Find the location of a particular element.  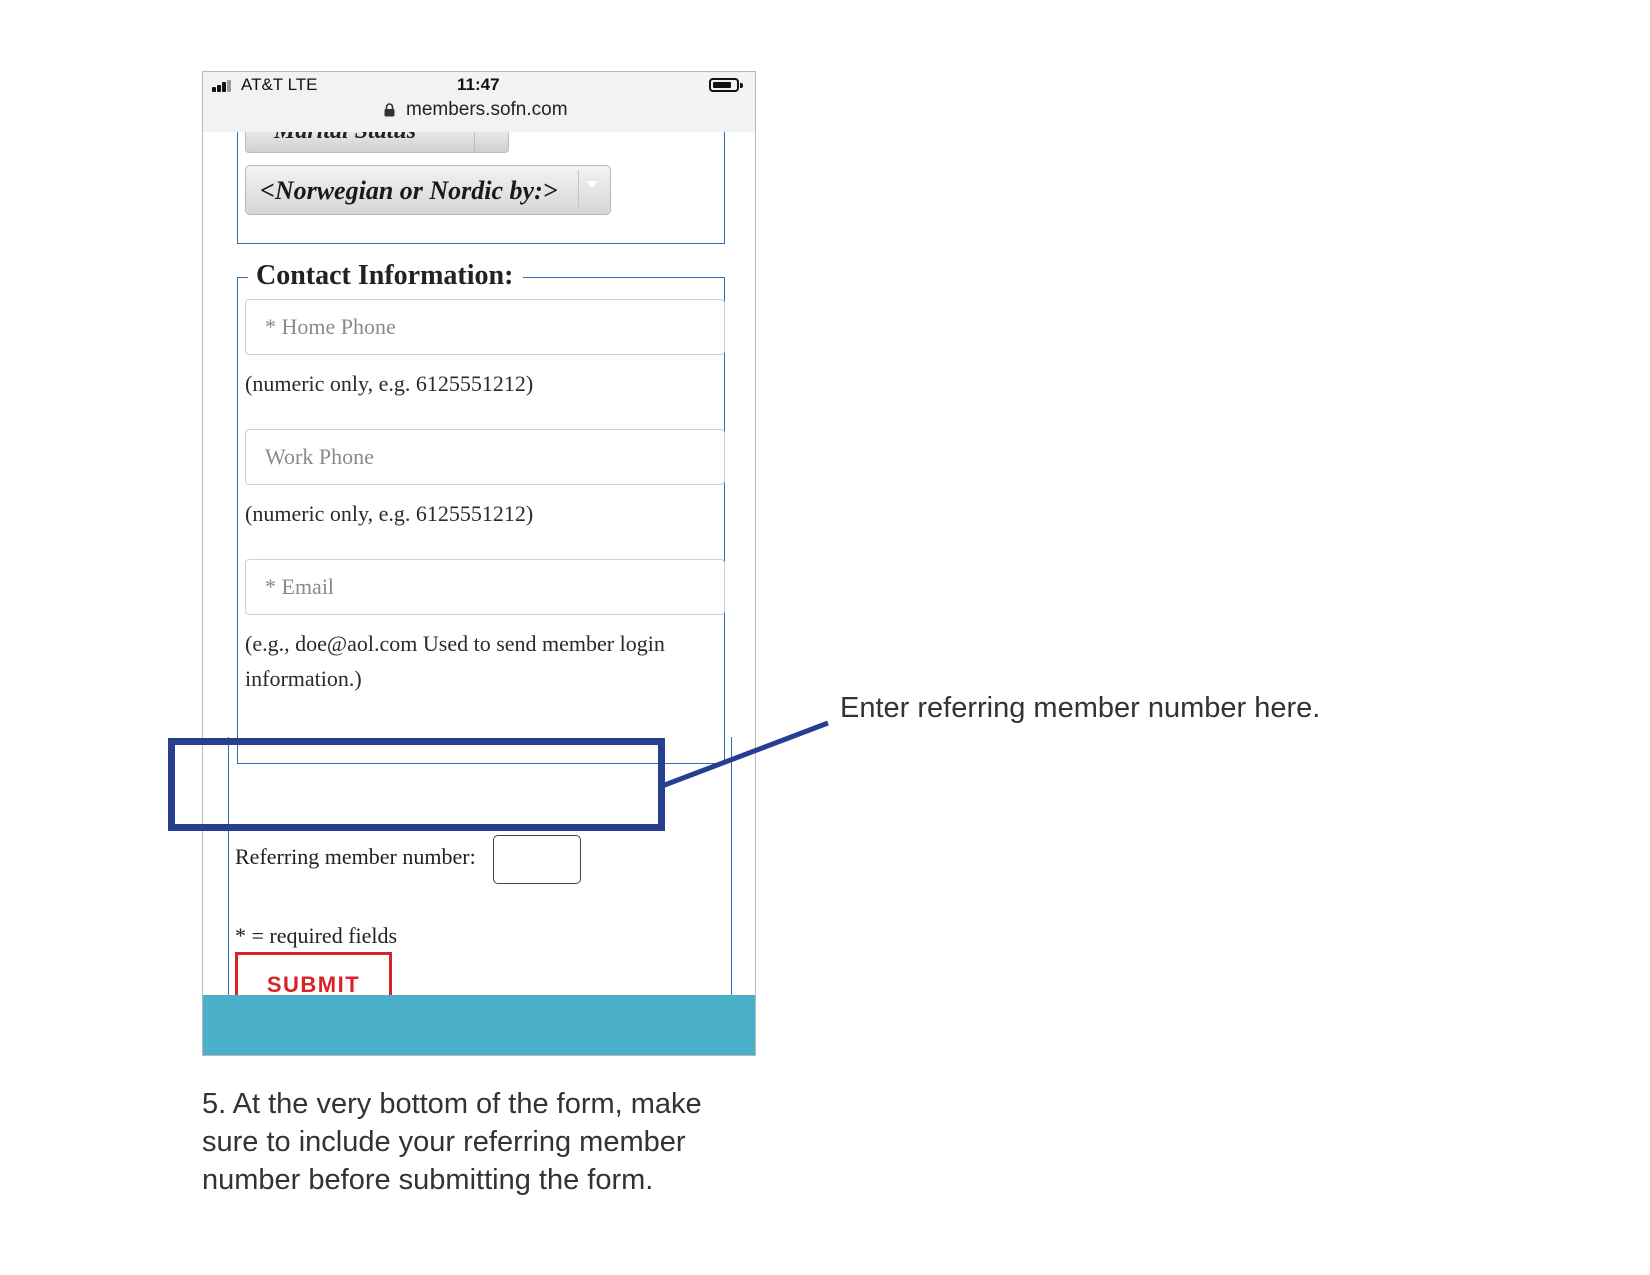

callout-text: Enter referring member number here. is located at coordinates (1080, 708).